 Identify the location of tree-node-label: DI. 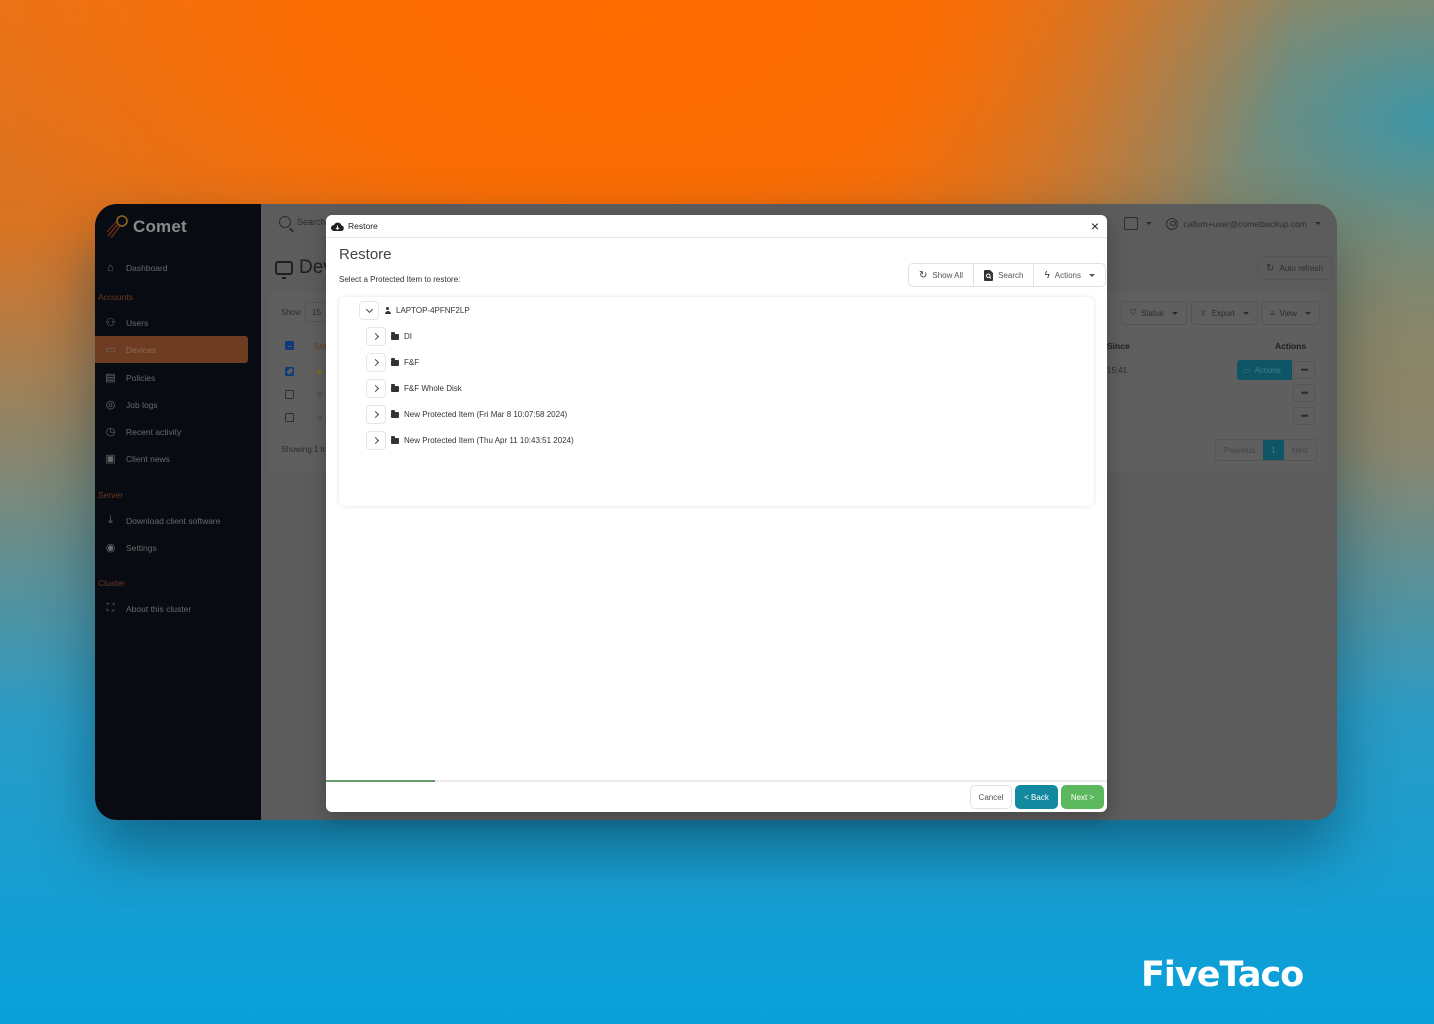
(408, 336).